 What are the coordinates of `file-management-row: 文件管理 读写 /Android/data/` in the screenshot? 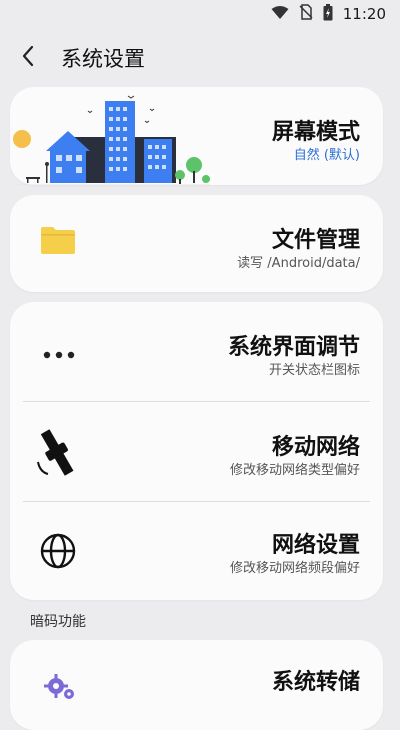 It's located at (196, 243).